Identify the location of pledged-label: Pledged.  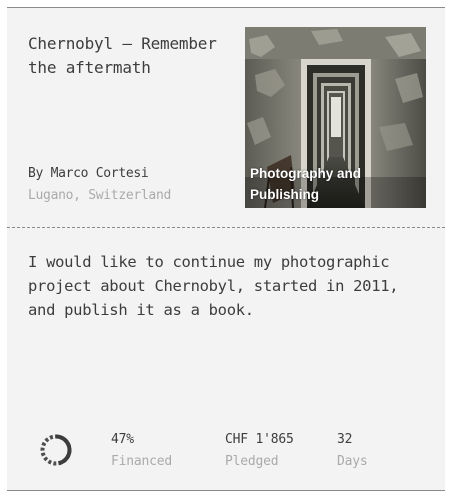
(252, 461).